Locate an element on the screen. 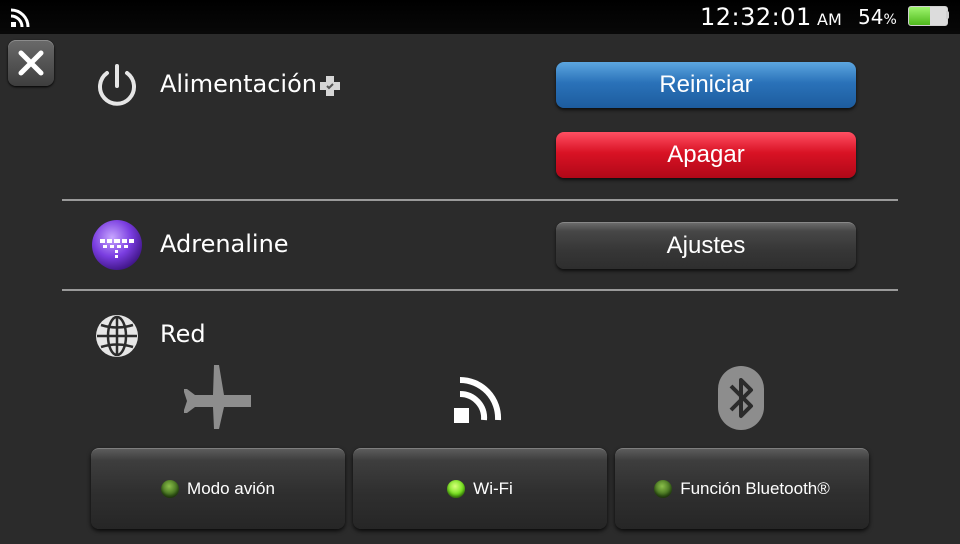 The height and width of the screenshot is (544, 960). close-x-icon is located at coordinates (31, 63).